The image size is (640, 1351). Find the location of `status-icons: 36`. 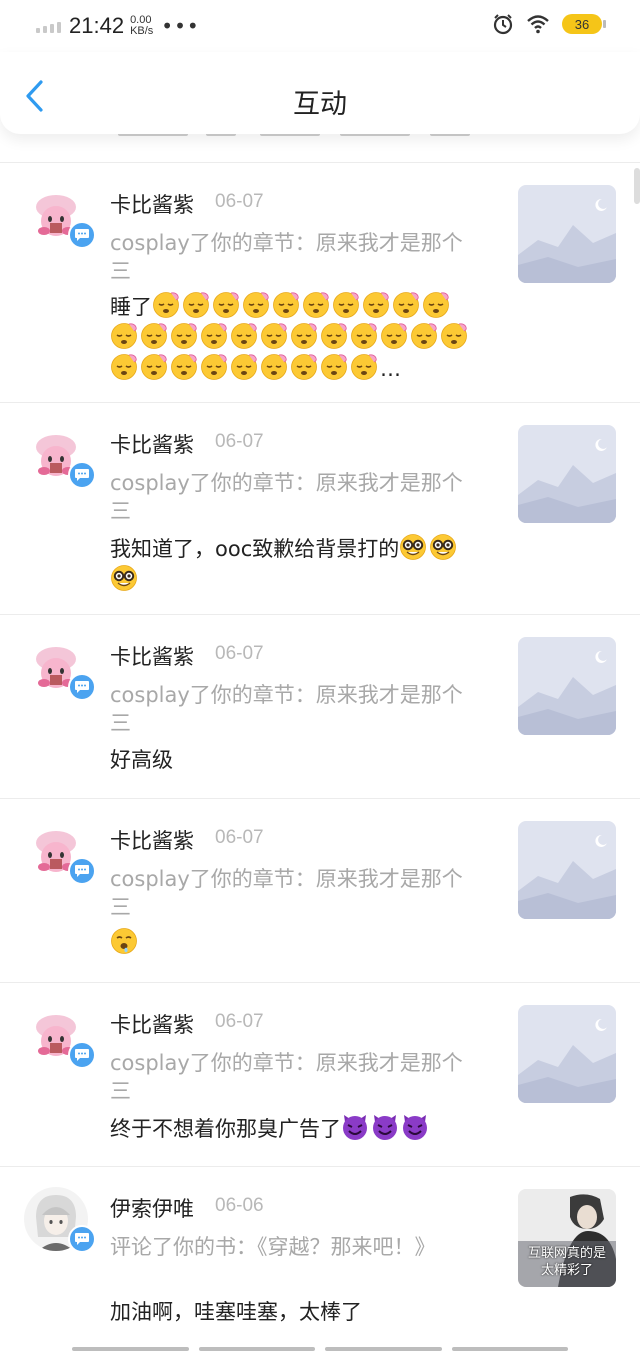

status-icons: 36 is located at coordinates (549, 24).